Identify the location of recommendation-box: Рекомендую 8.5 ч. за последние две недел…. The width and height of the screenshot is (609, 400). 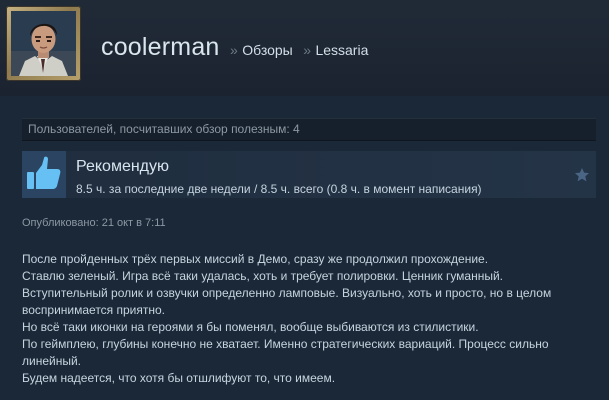
(309, 174).